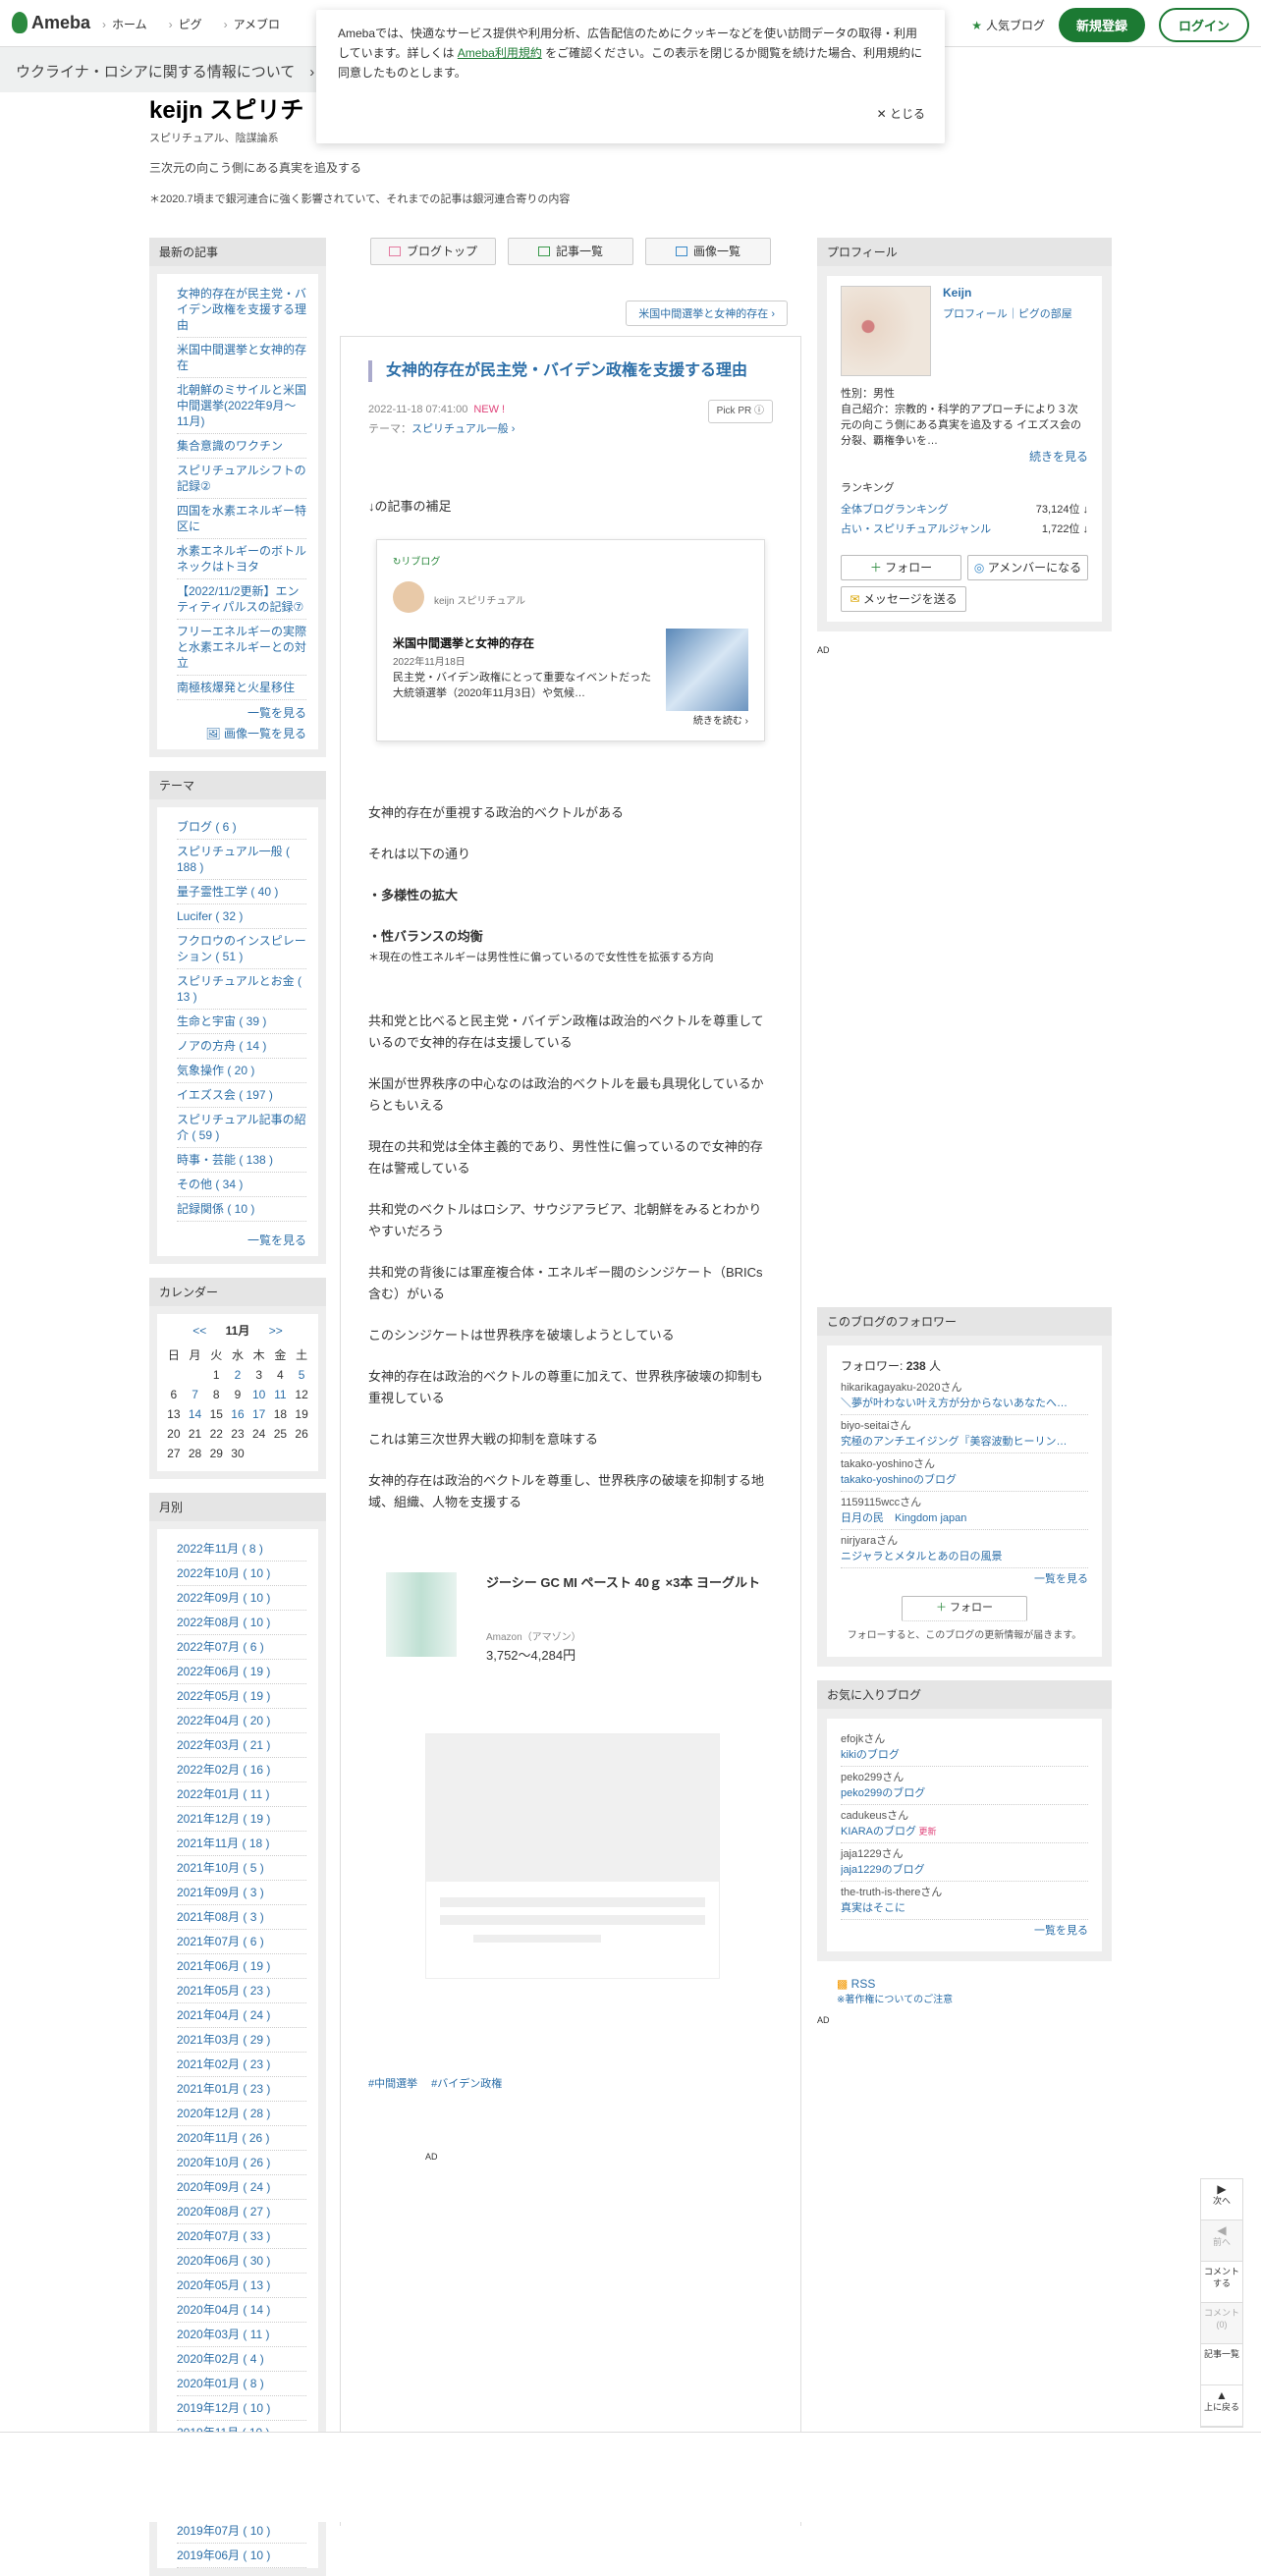 This screenshot has height=2576, width=1261. I want to click on favorite-user: efojkさん, so click(964, 1739).